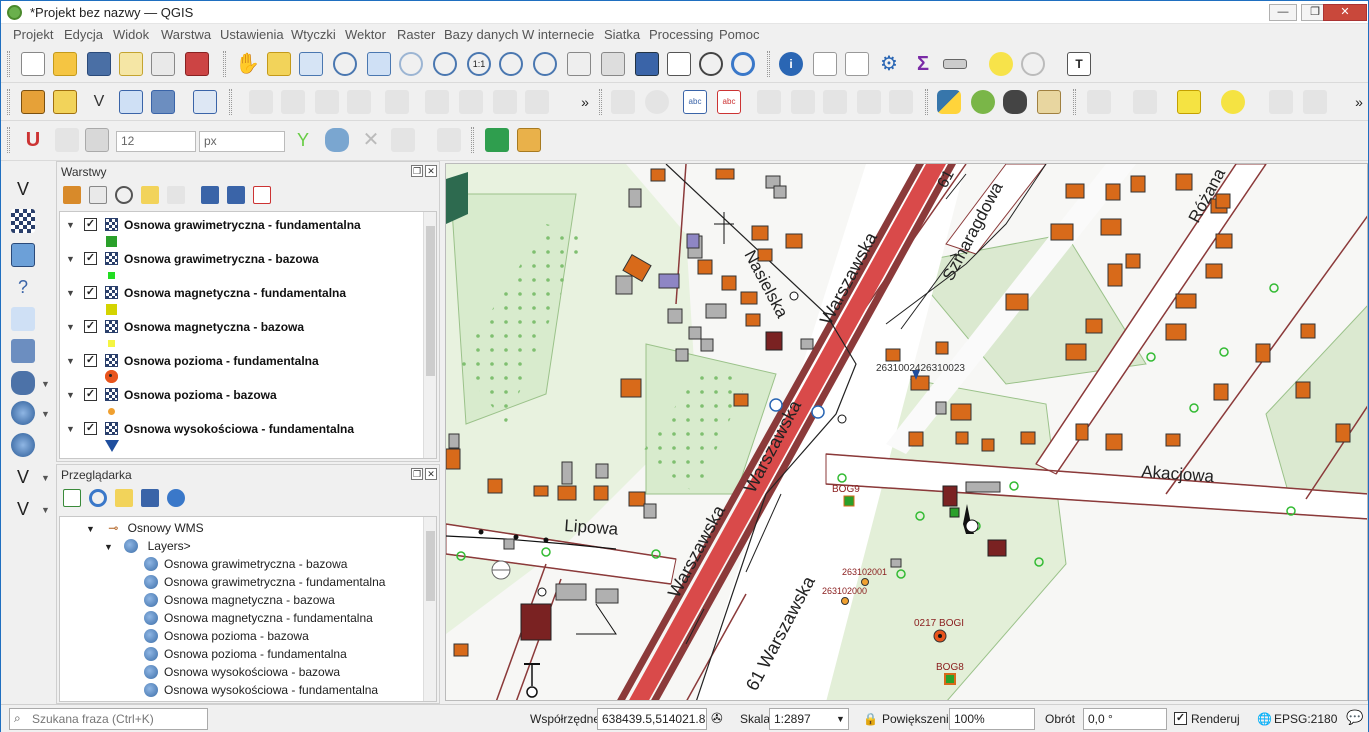  I want to click on move-label-icon, so click(835, 102).